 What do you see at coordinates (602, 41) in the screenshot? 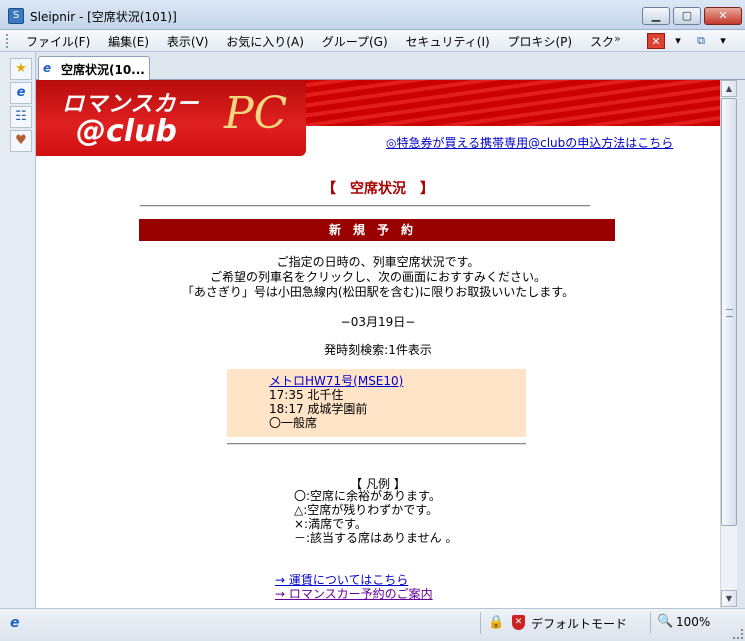
I see `menu-script: スク` at bounding box center [602, 41].